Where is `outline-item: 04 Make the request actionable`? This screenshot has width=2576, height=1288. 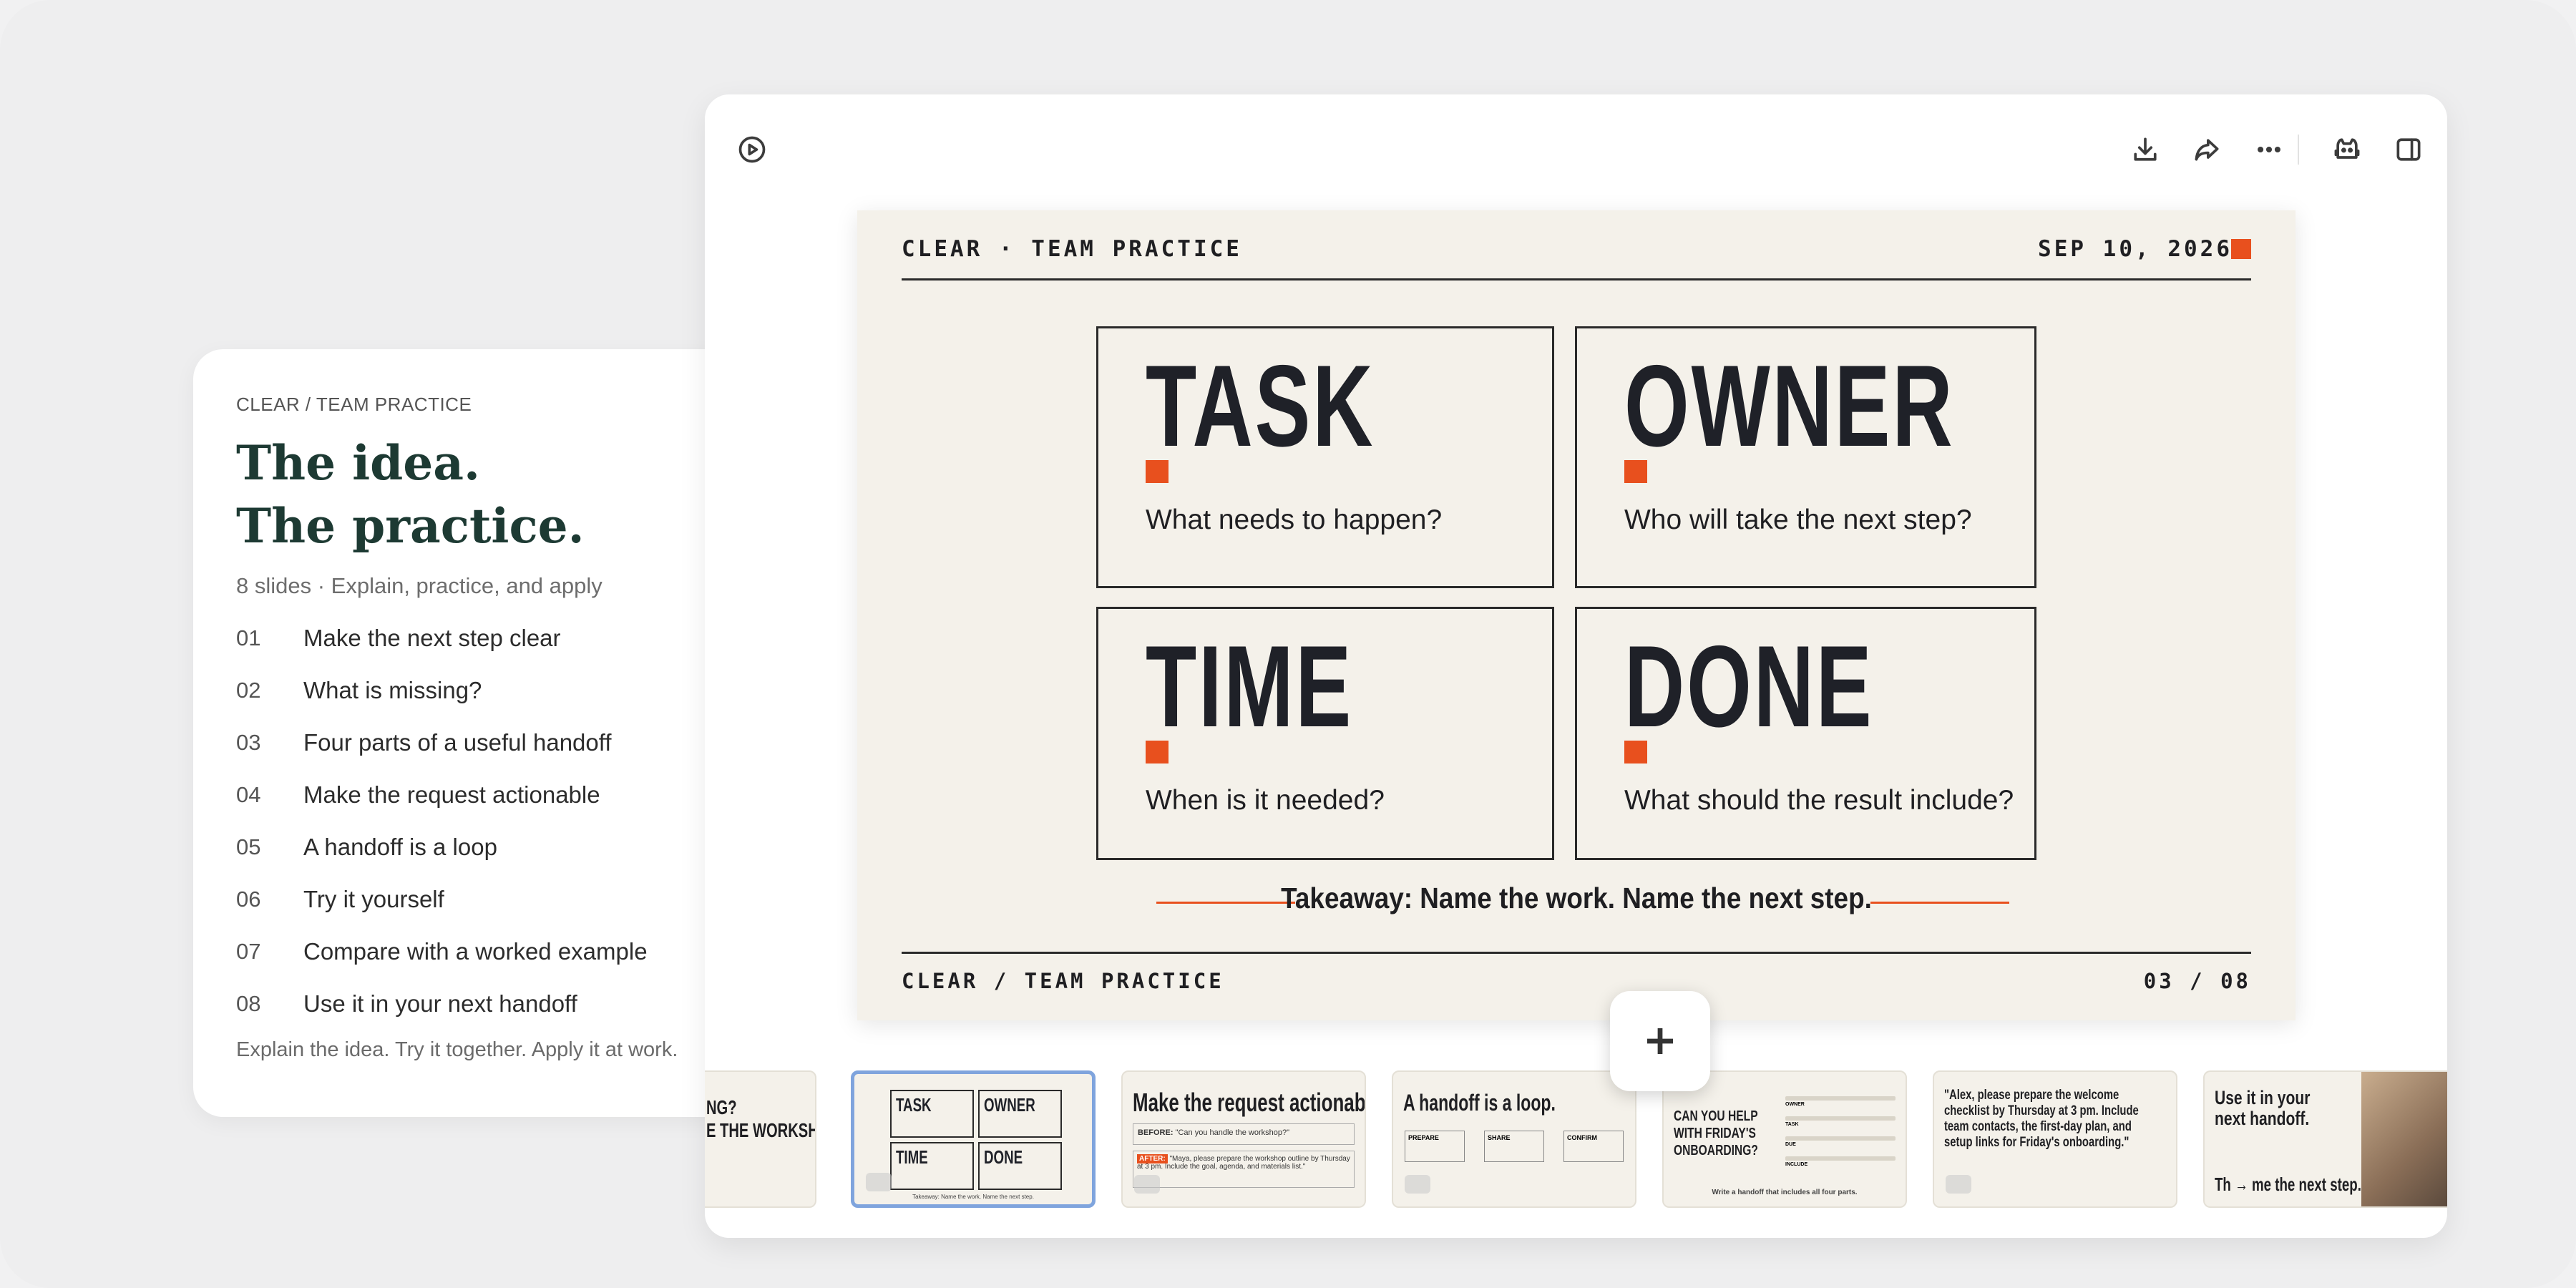 outline-item: 04 Make the request actionable is located at coordinates (486, 795).